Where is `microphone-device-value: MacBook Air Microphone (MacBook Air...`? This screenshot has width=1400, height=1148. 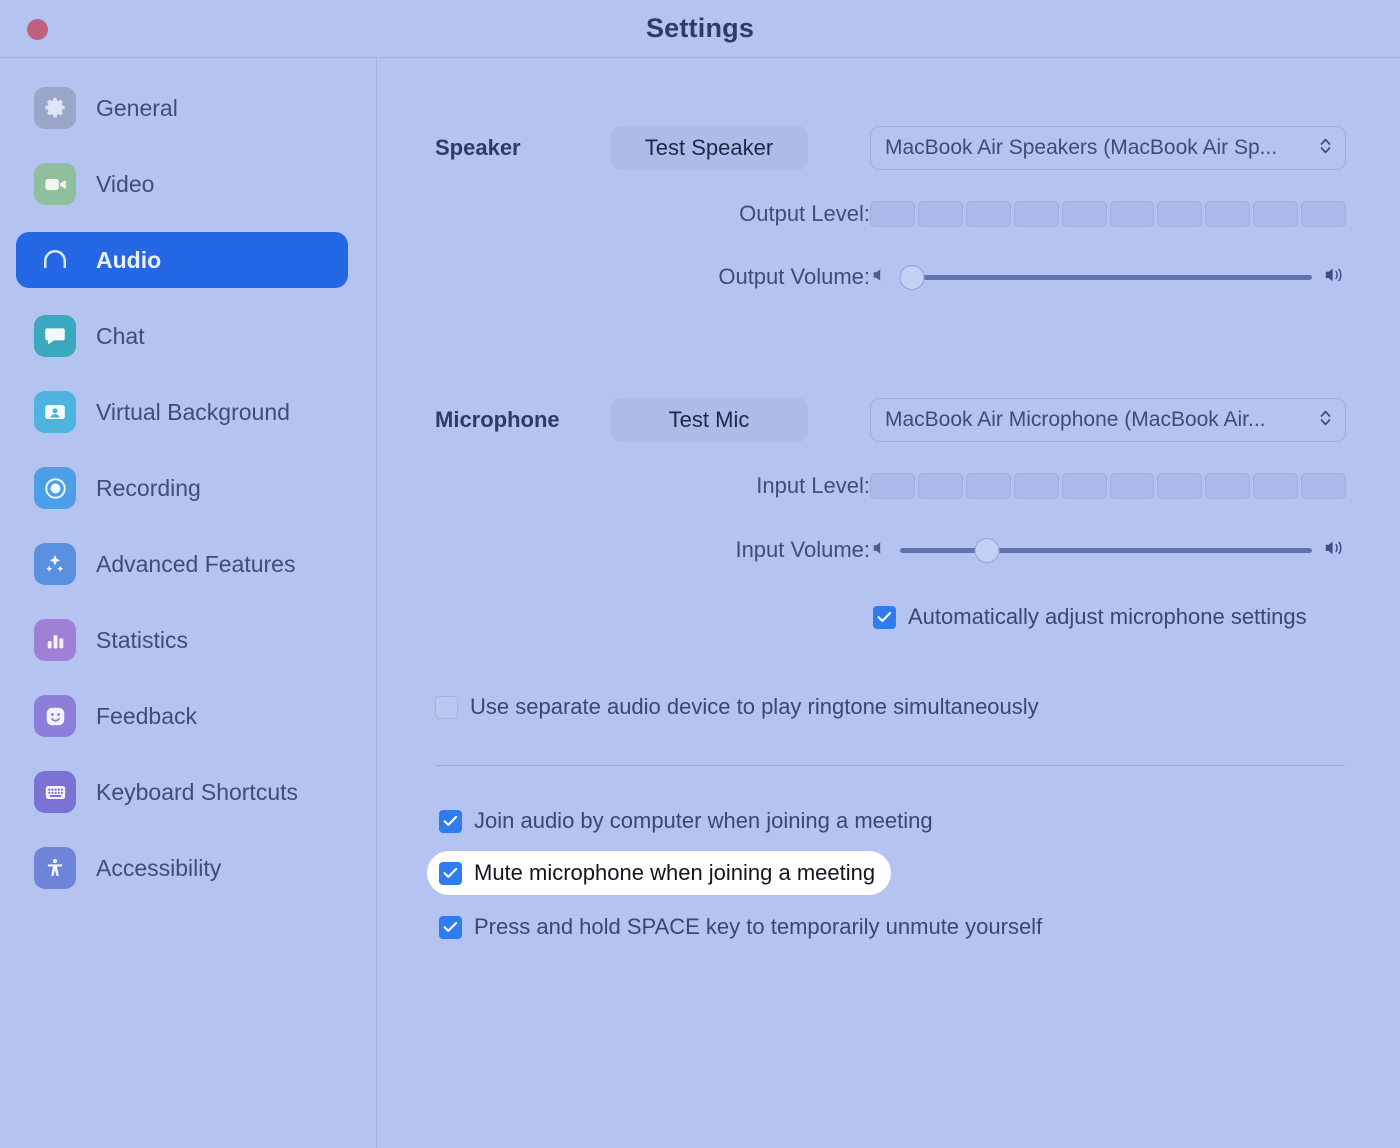
microphone-device-value: MacBook Air Microphone (MacBook Air... is located at coordinates (1075, 419).